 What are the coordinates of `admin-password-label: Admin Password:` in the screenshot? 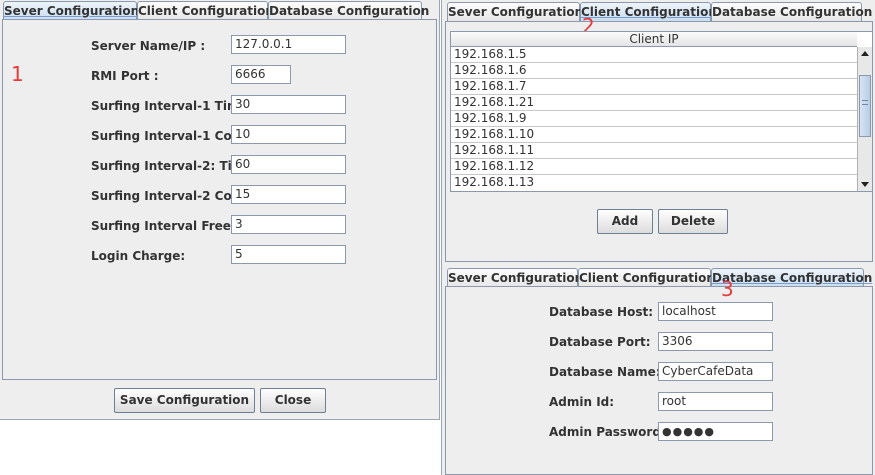 It's located at (607, 432).